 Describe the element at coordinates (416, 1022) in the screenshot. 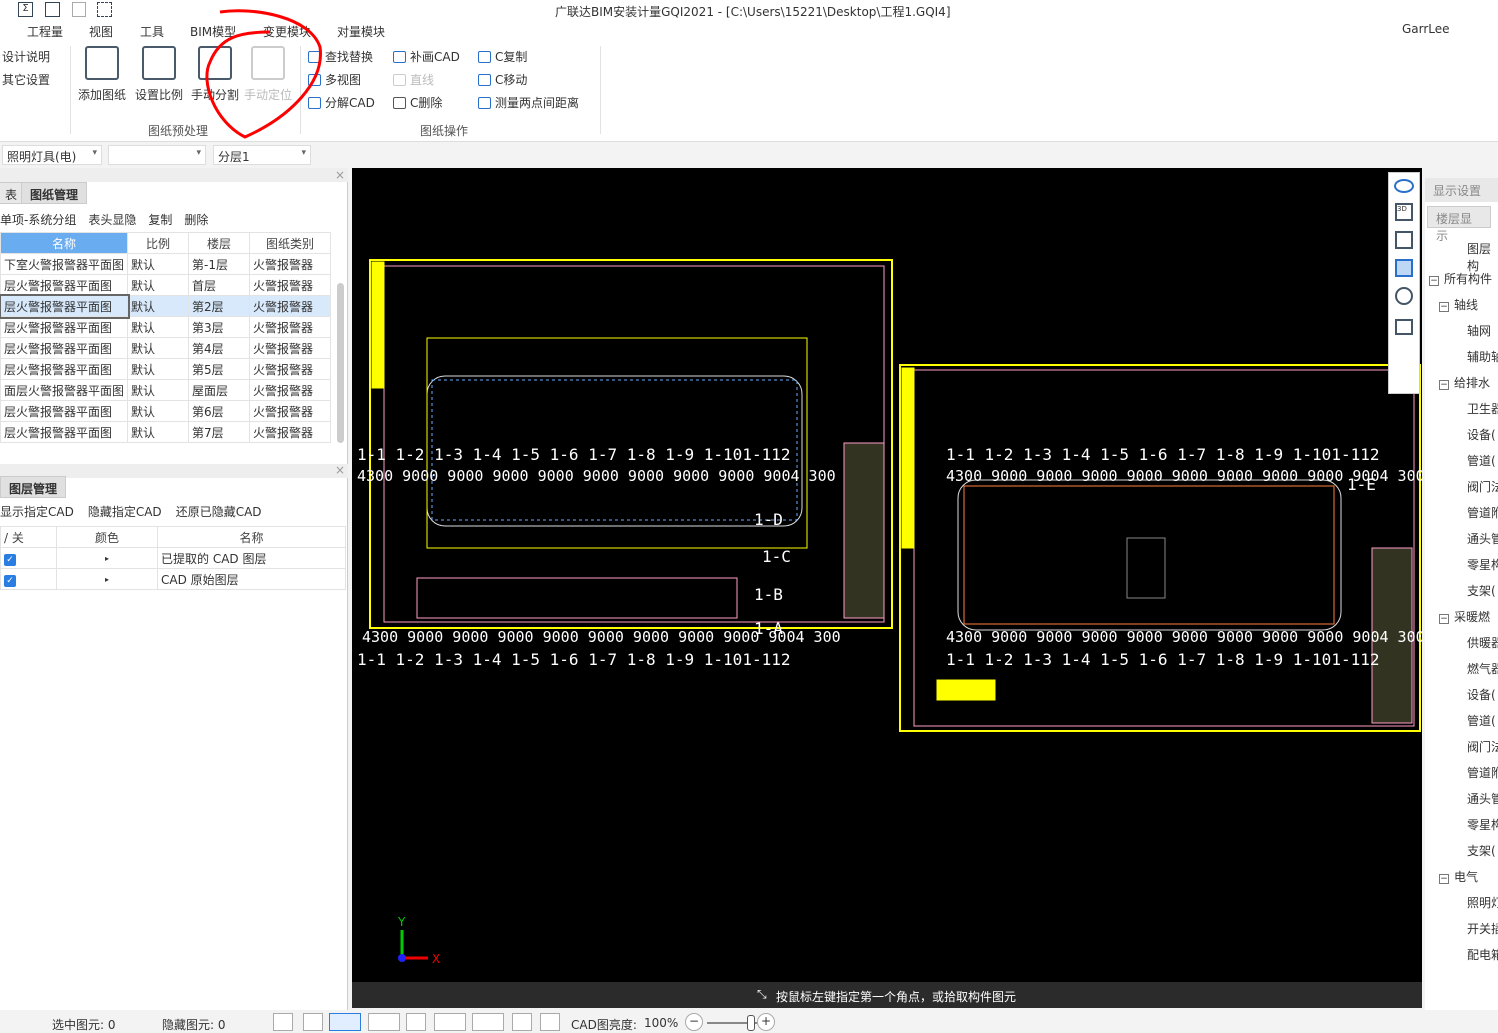

I see `cross-icon` at that location.